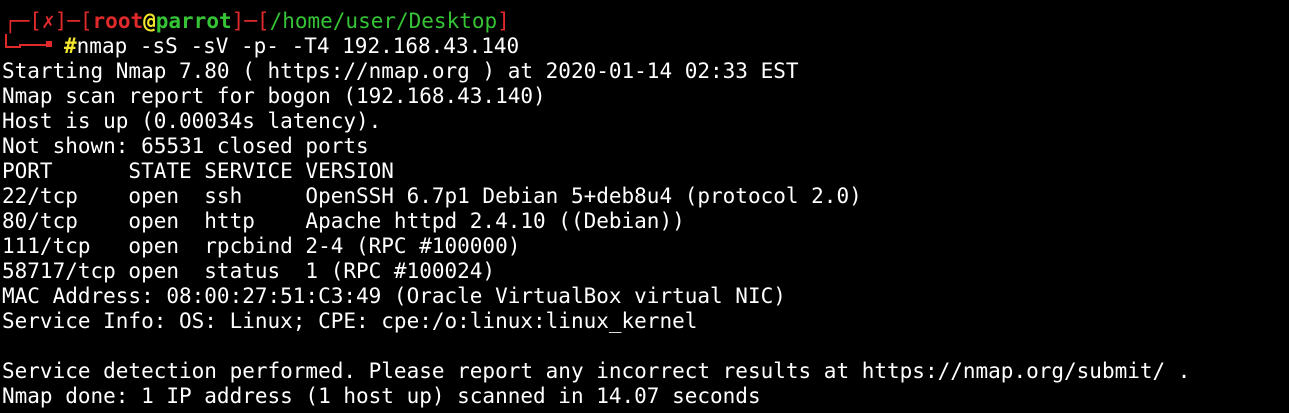 The width and height of the screenshot is (1289, 413). I want to click on prompt-line: ┌─[✗]─[root@parrot]─[/home/user/Desktop], so click(644, 21).